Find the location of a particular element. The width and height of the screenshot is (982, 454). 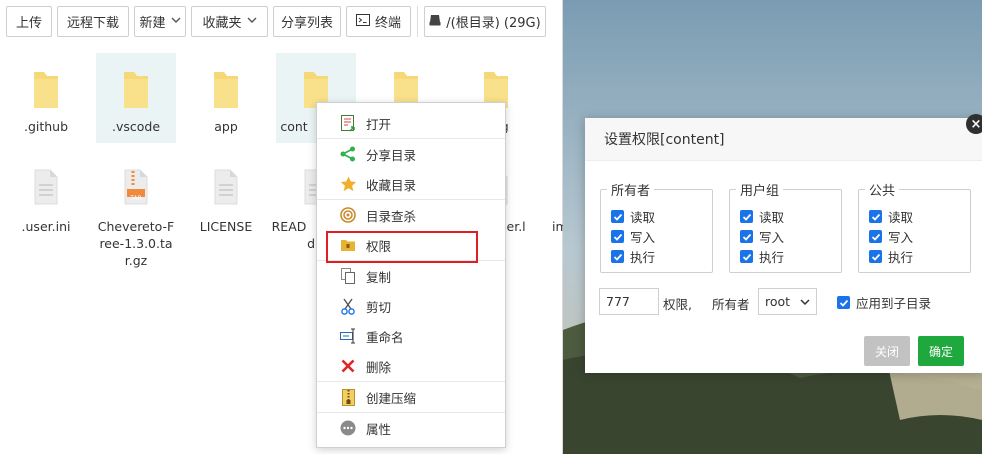

terminal-button: 终端 is located at coordinates (378, 21).